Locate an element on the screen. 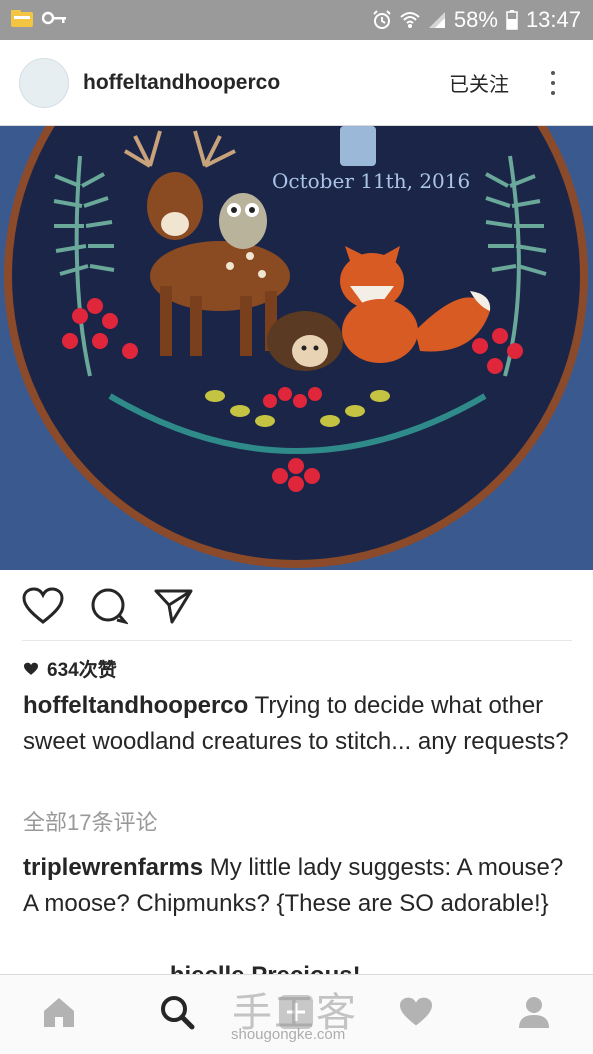  share-send-icon is located at coordinates (174, 608).